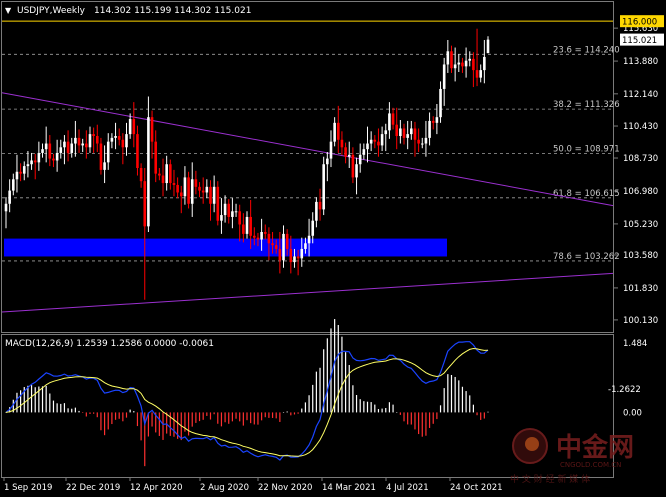 The height and width of the screenshot is (497, 666). Describe the element at coordinates (8, 10) in the screenshot. I see `header-triangle-icon: ▼` at that location.